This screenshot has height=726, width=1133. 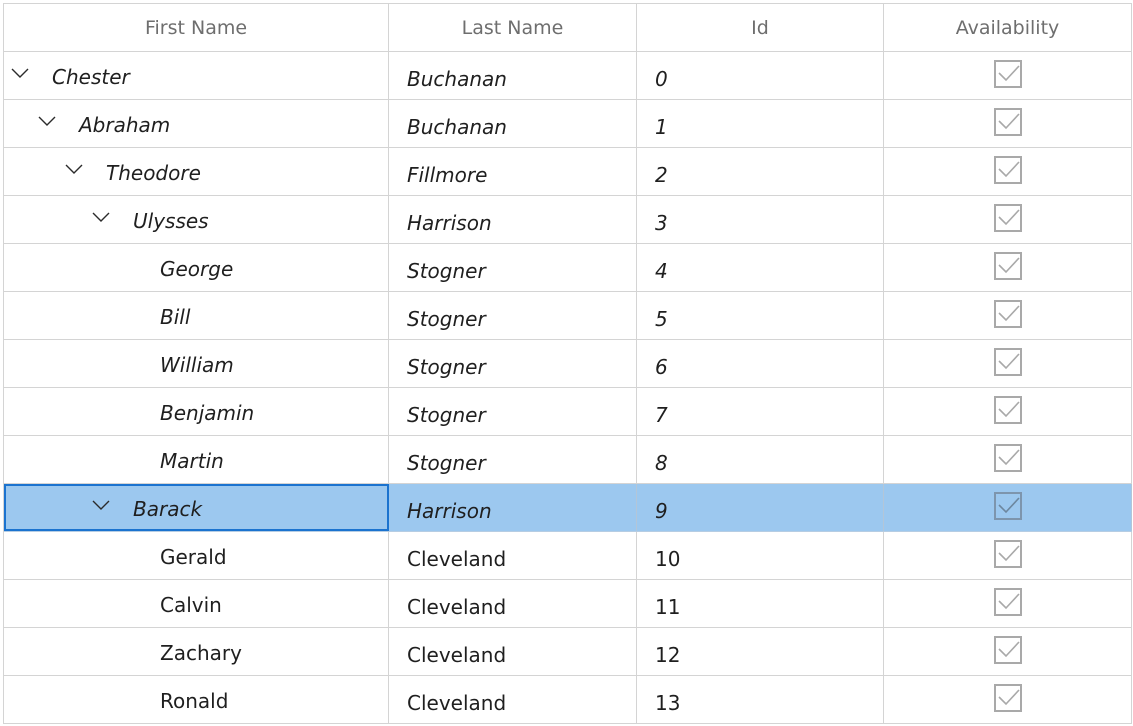 I want to click on first-name-text: Martin, so click(x=192, y=461).